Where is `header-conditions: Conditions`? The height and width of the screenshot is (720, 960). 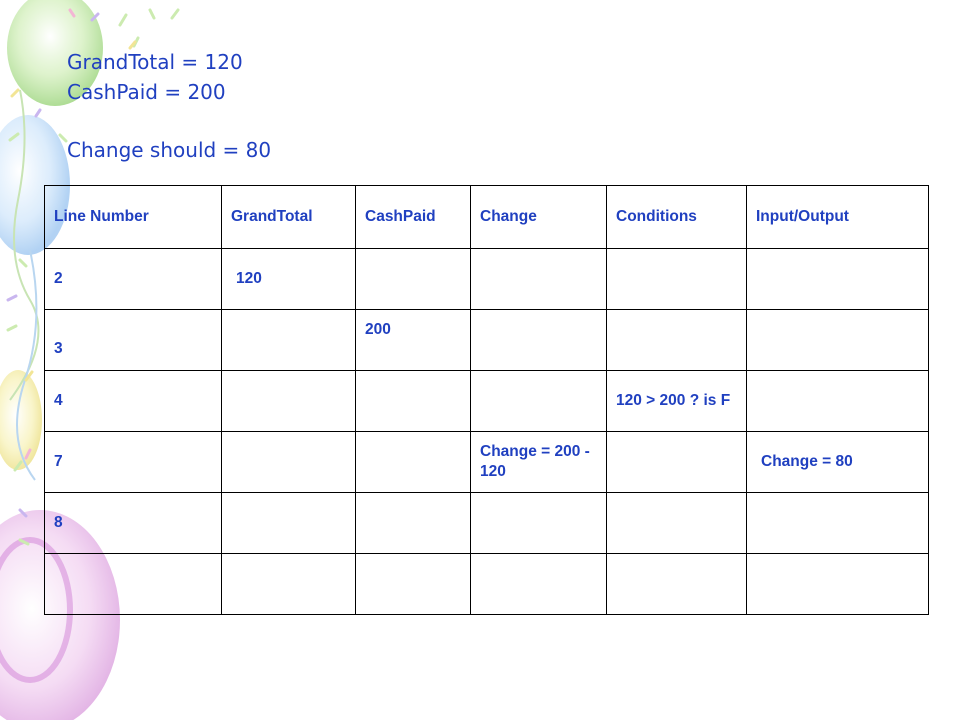
header-conditions: Conditions is located at coordinates (676, 217).